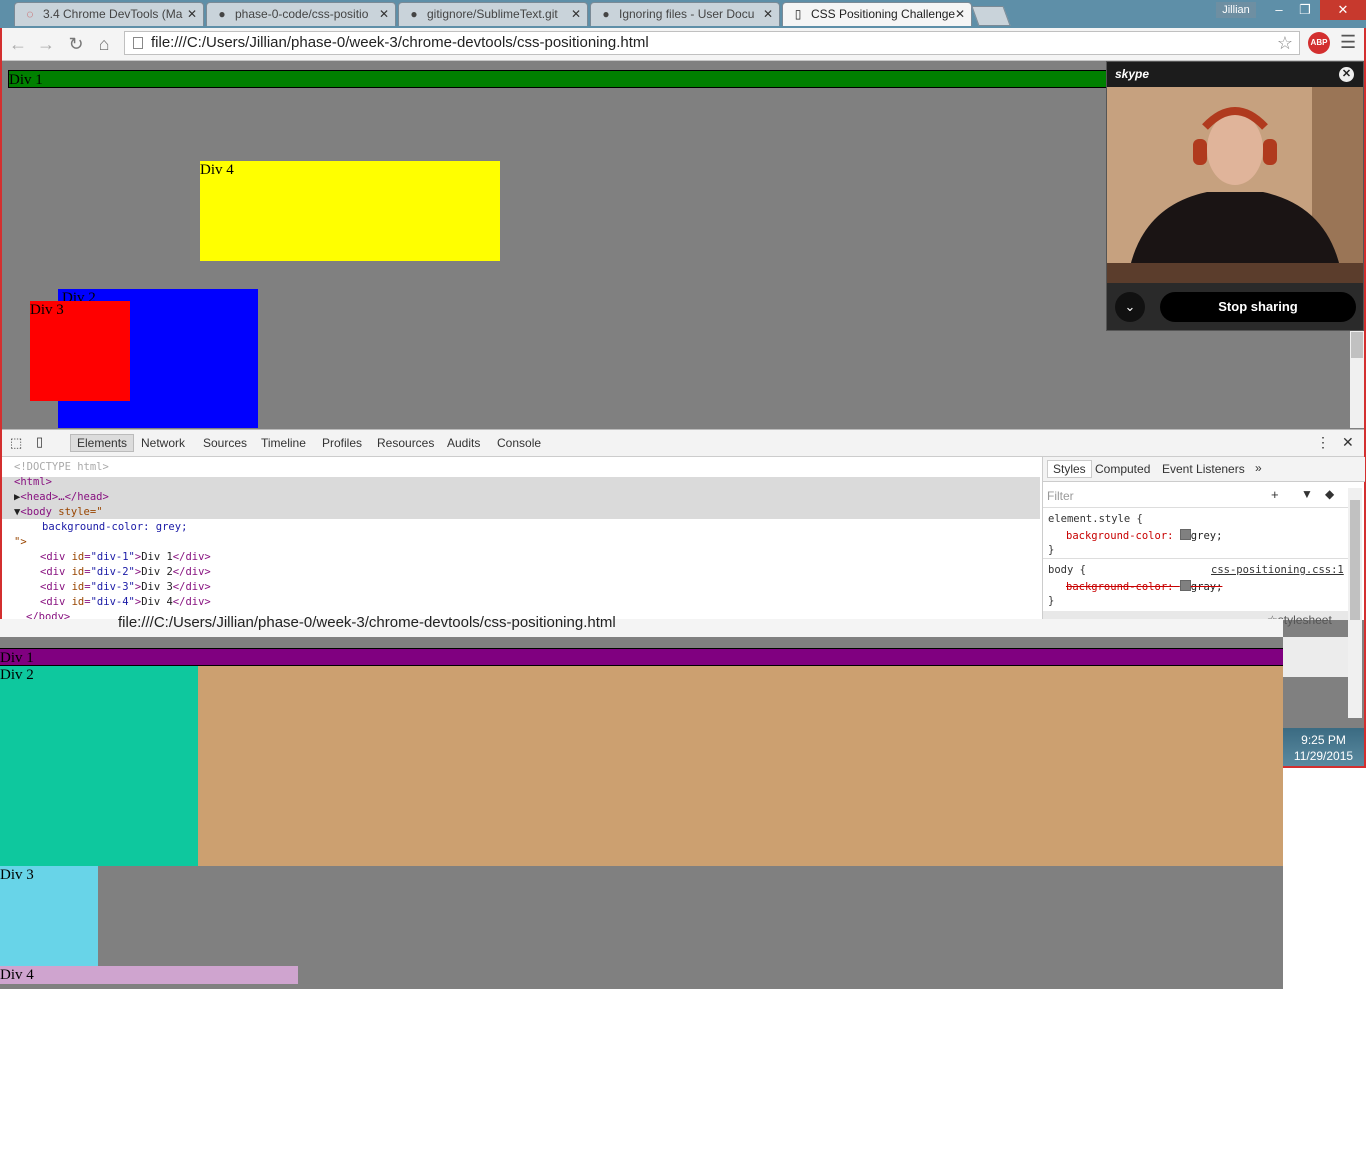 The height and width of the screenshot is (1154, 1366). Describe the element at coordinates (39, 442) in the screenshot. I see `device-icon: ▯` at that location.